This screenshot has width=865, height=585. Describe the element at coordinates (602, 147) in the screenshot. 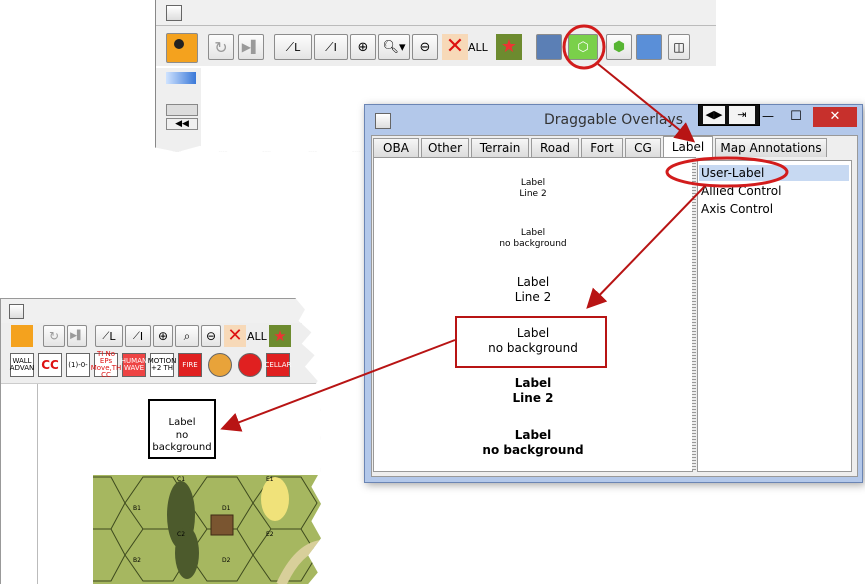

I see `tab-fort: Fort` at that location.